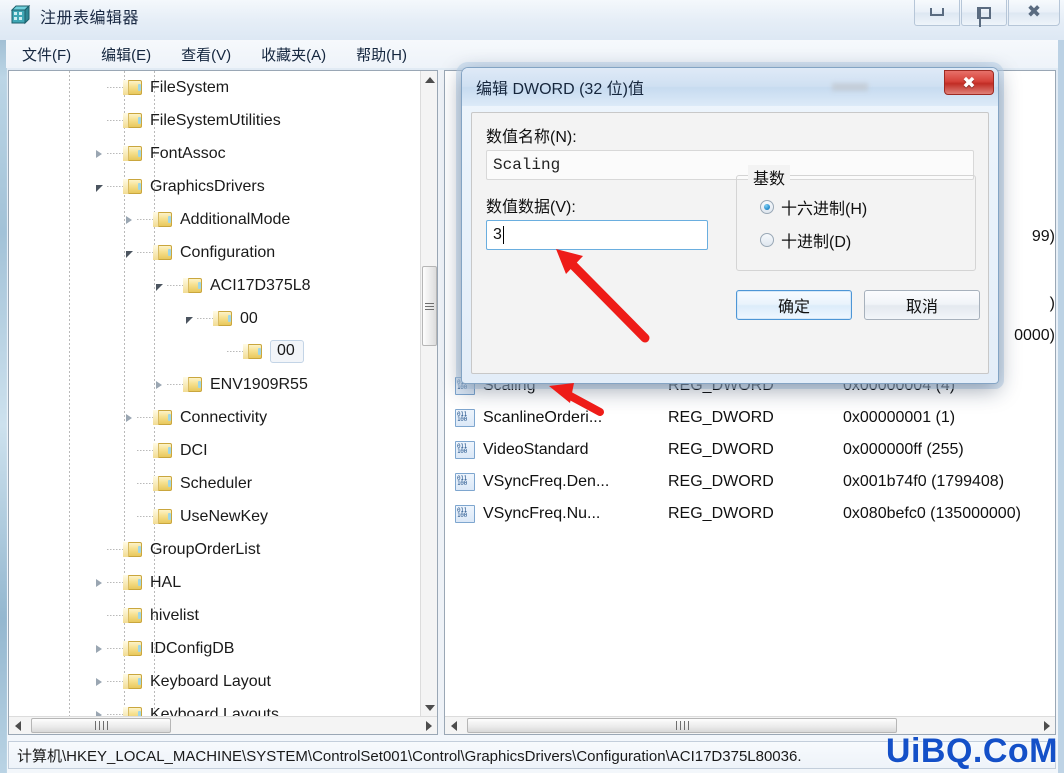 The image size is (1064, 773). What do you see at coordinates (214, 384) in the screenshot?
I see `tree-item-env1909r55: ENV1909R55` at bounding box center [214, 384].